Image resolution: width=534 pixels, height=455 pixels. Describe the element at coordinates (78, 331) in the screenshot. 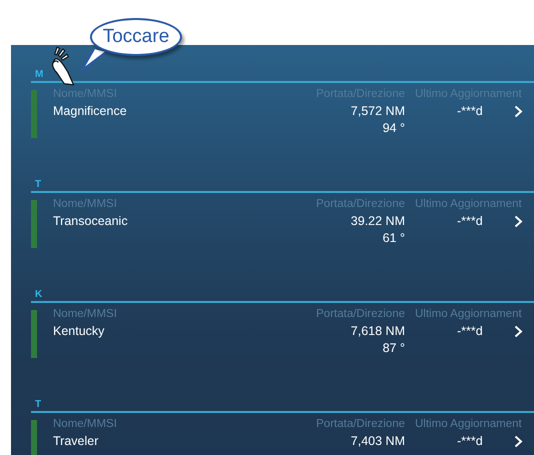

I see `vessel-name: Kentucky` at that location.